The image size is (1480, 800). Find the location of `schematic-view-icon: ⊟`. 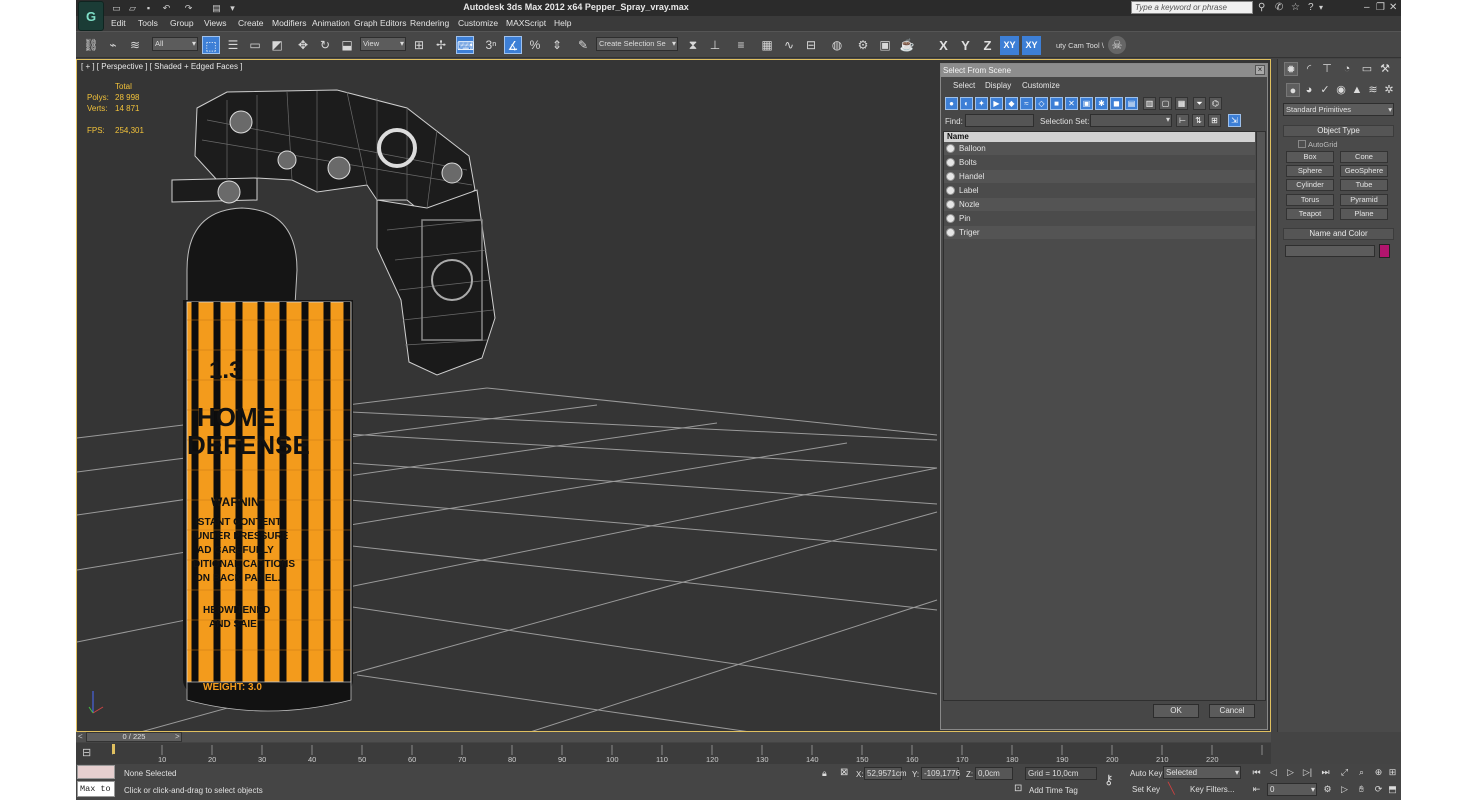

schematic-view-icon: ⊟ is located at coordinates (811, 45).